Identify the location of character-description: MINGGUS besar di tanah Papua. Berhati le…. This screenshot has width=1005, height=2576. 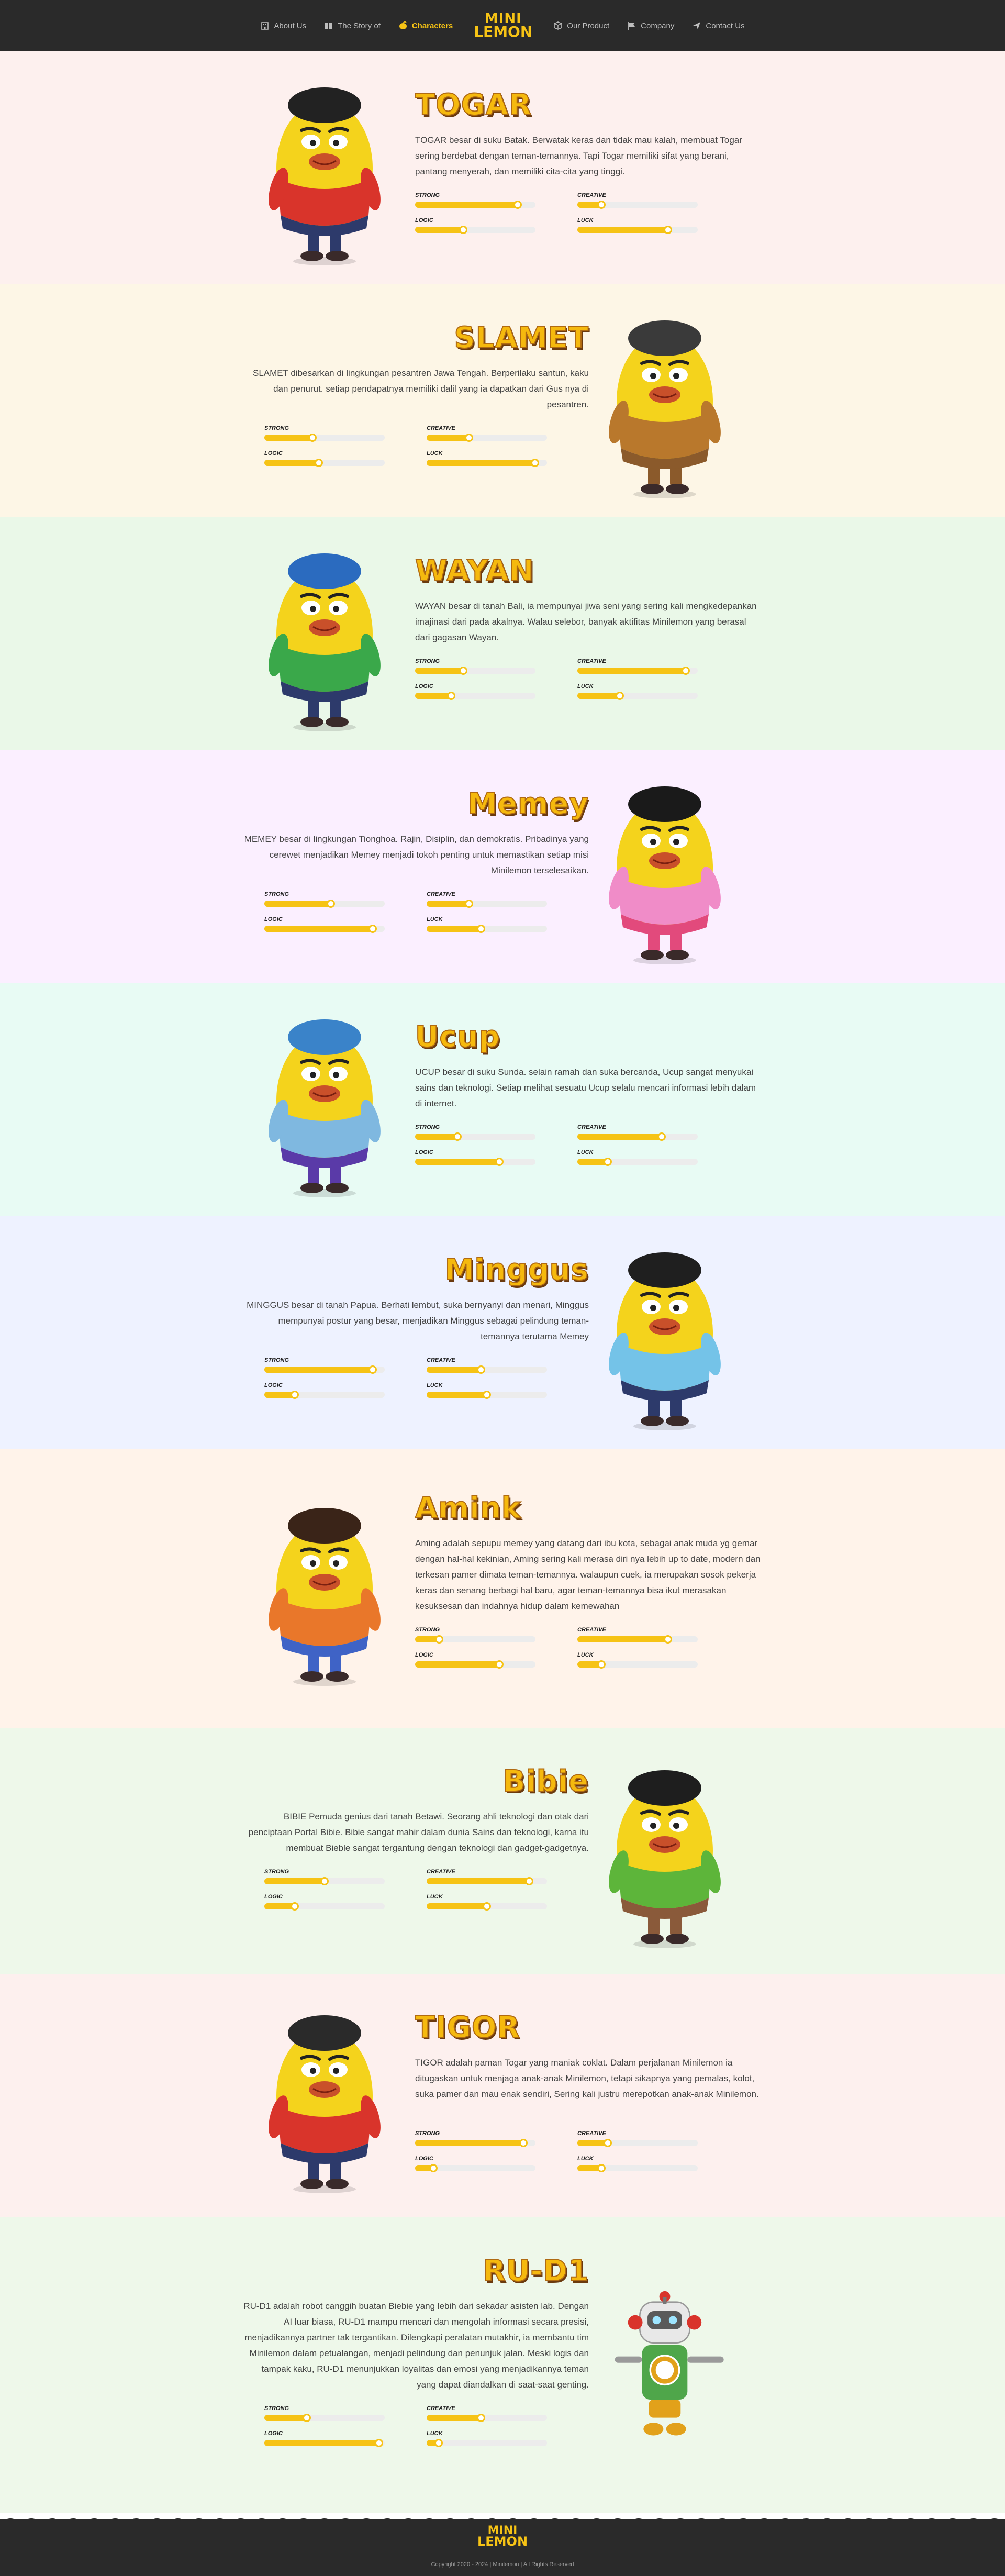
(418, 1320).